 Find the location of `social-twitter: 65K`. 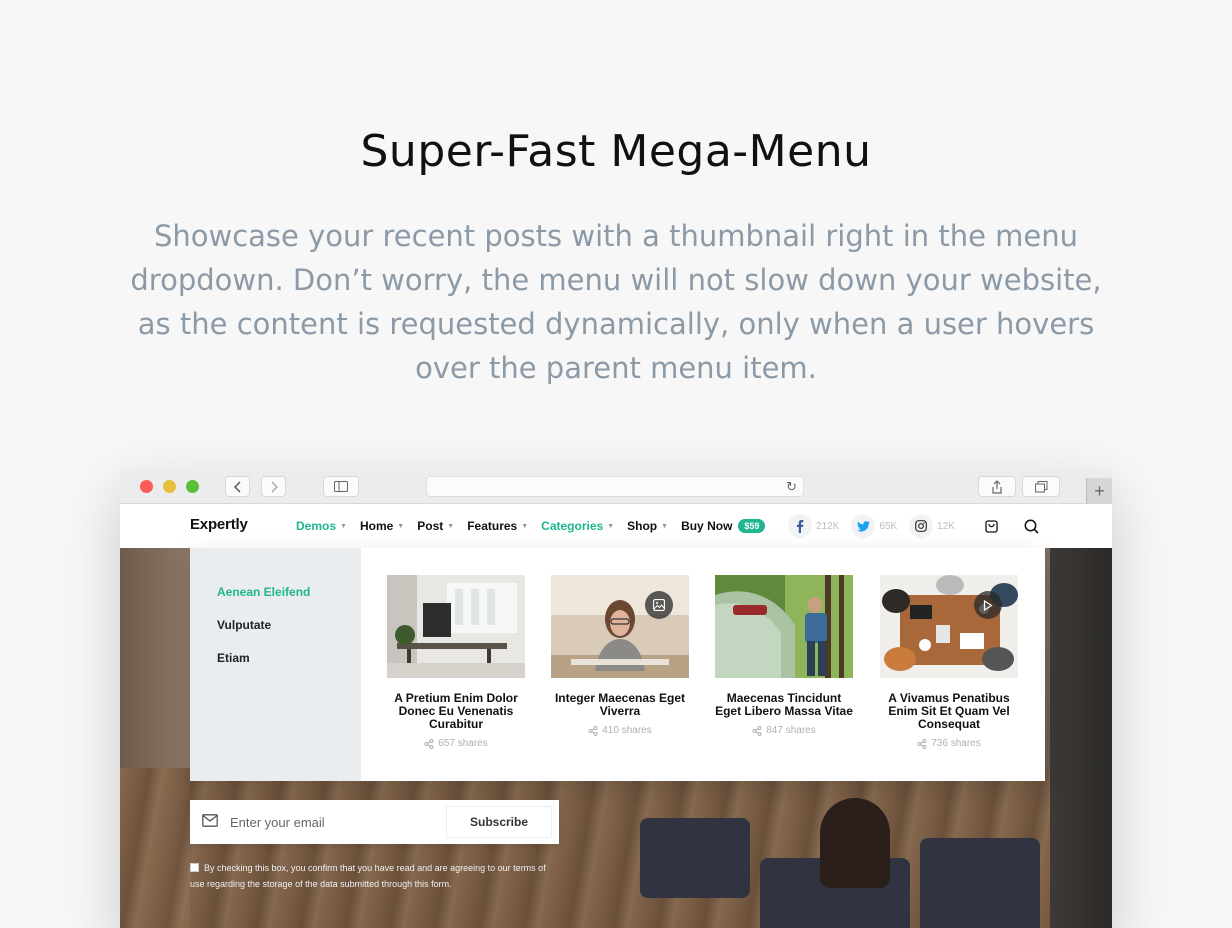

social-twitter: 65K is located at coordinates (874, 526).